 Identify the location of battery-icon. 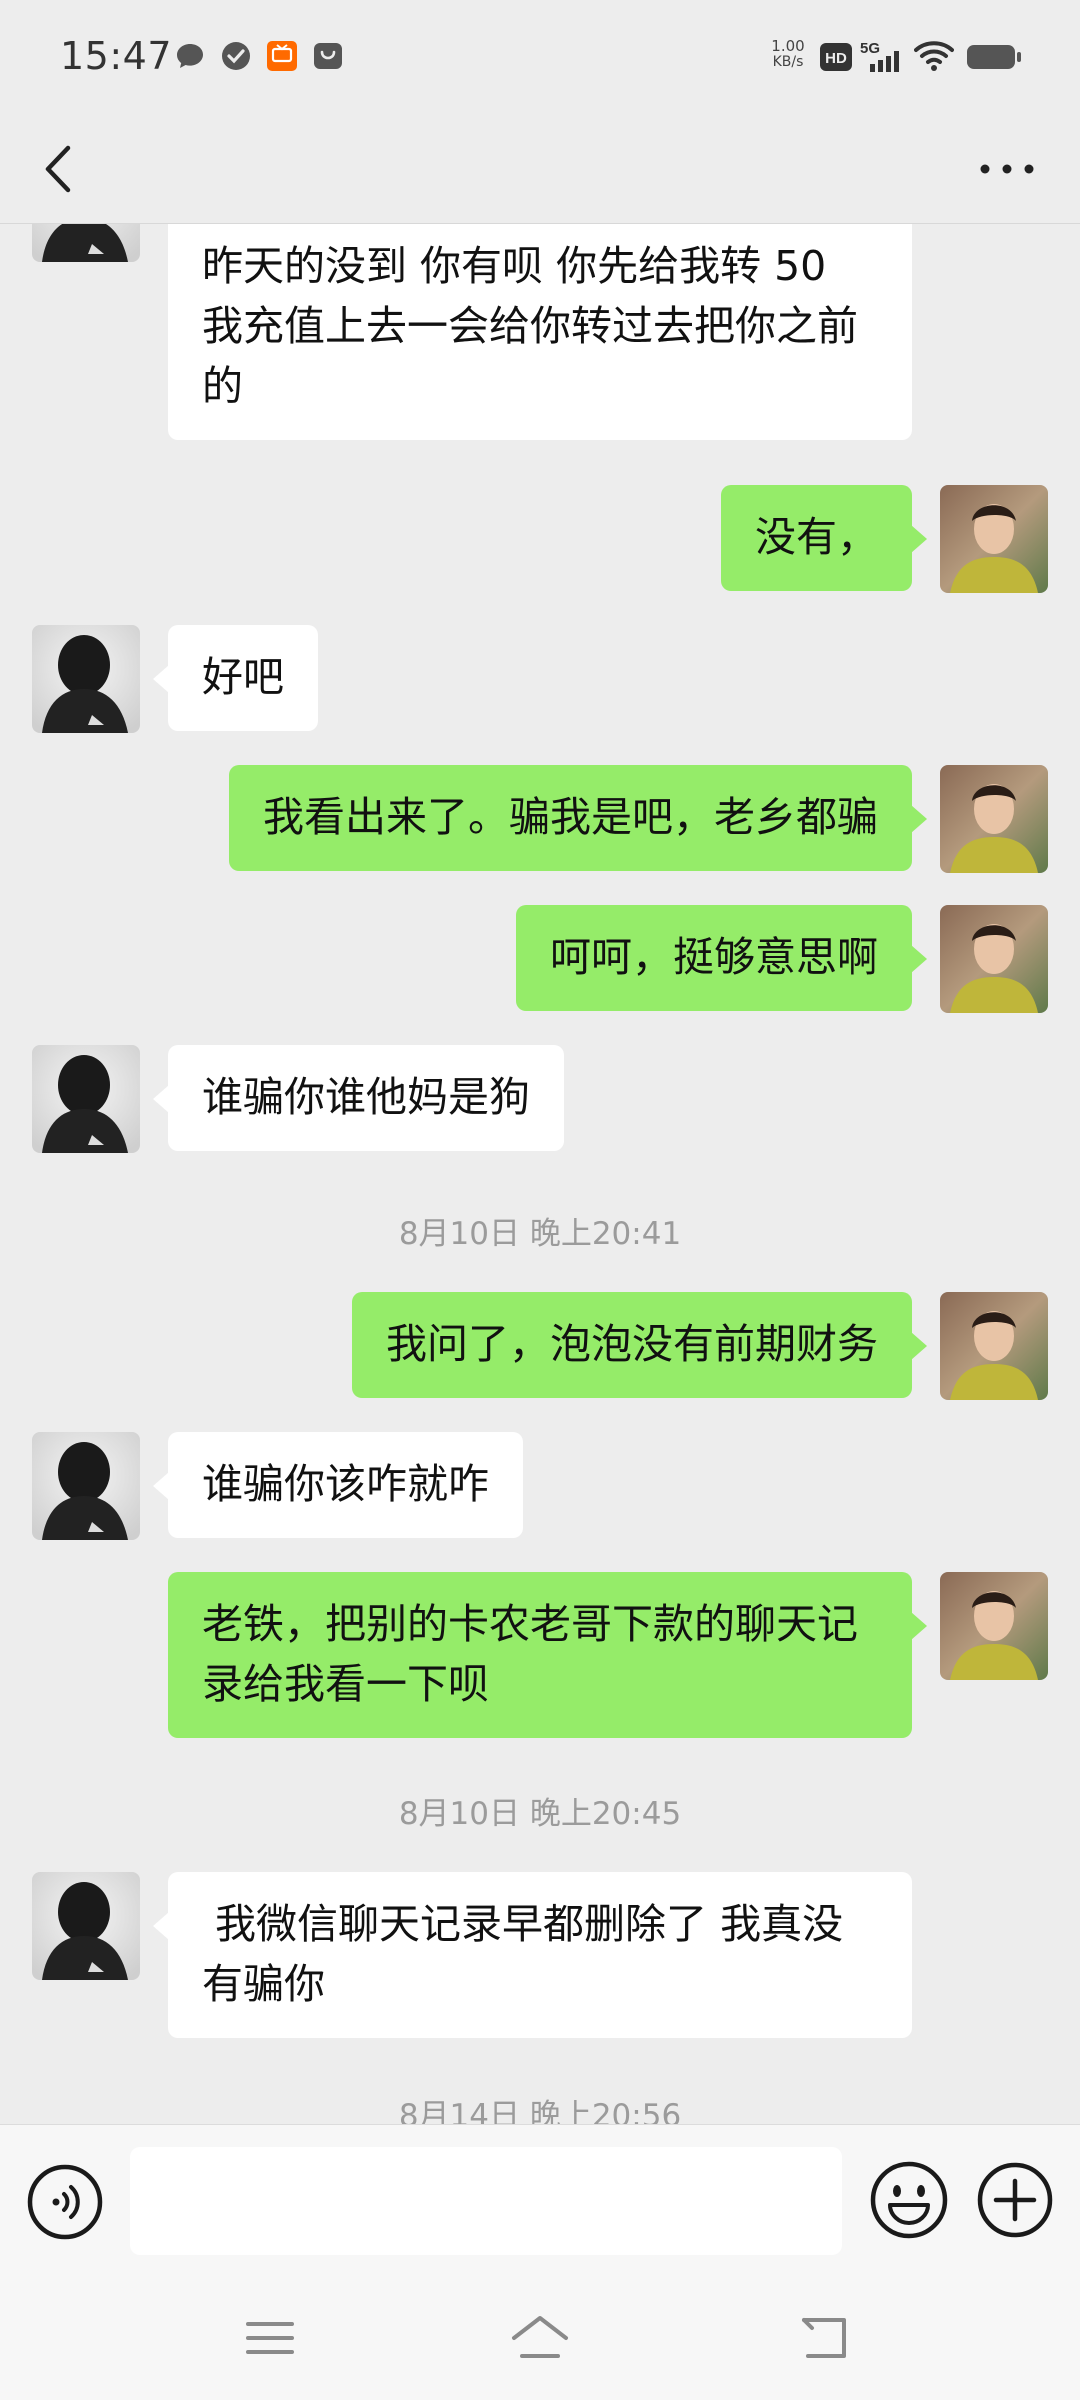
(994, 57).